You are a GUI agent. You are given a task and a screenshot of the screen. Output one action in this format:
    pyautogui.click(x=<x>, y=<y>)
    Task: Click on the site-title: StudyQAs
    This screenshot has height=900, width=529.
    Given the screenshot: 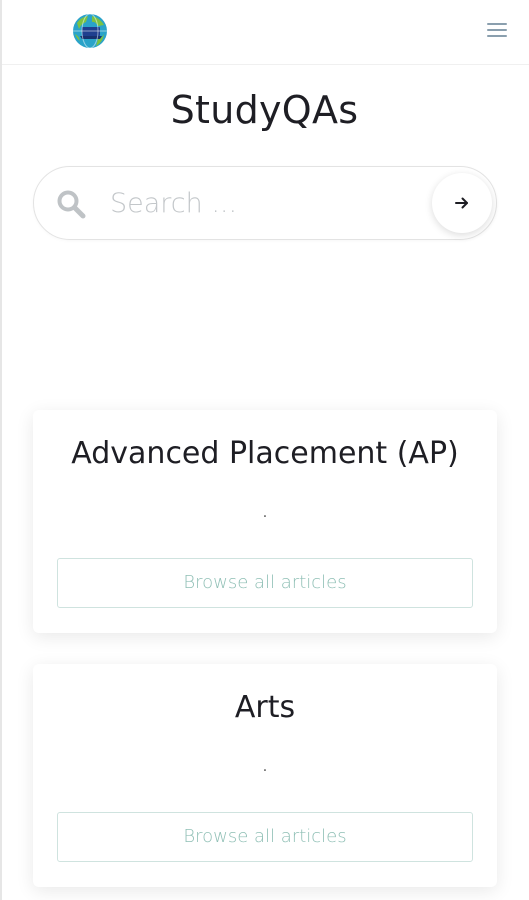 What is the action you would take?
    pyautogui.click(x=264, y=110)
    